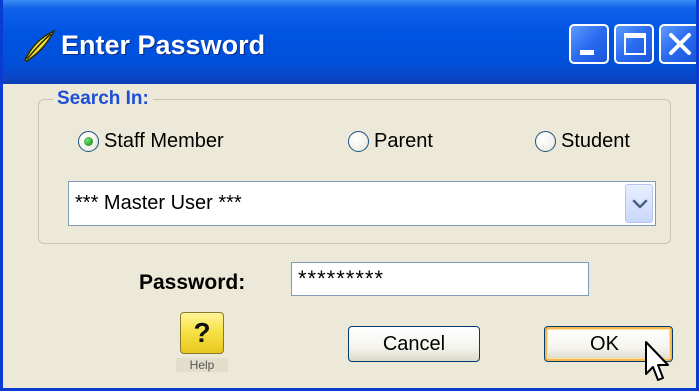 This screenshot has width=699, height=391. I want to click on help-button: ?, so click(202, 333).